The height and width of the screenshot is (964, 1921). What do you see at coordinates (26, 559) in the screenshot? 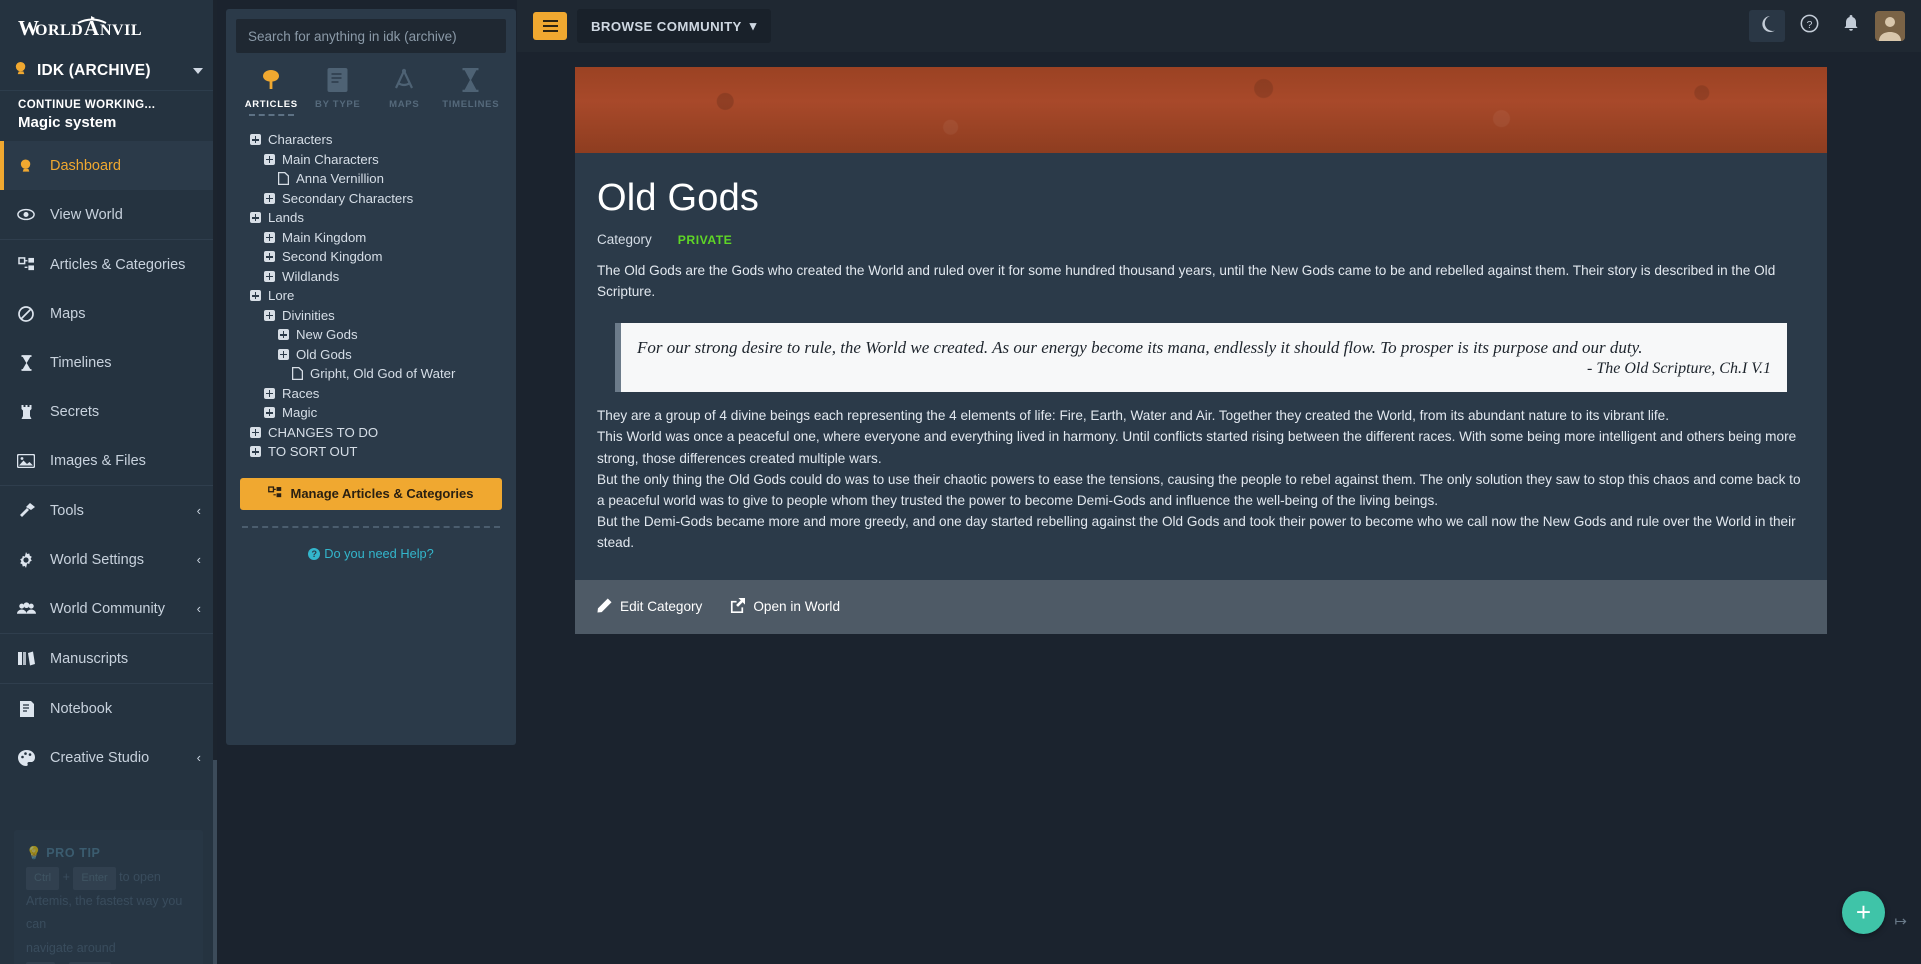
I see `gear-icon` at bounding box center [26, 559].